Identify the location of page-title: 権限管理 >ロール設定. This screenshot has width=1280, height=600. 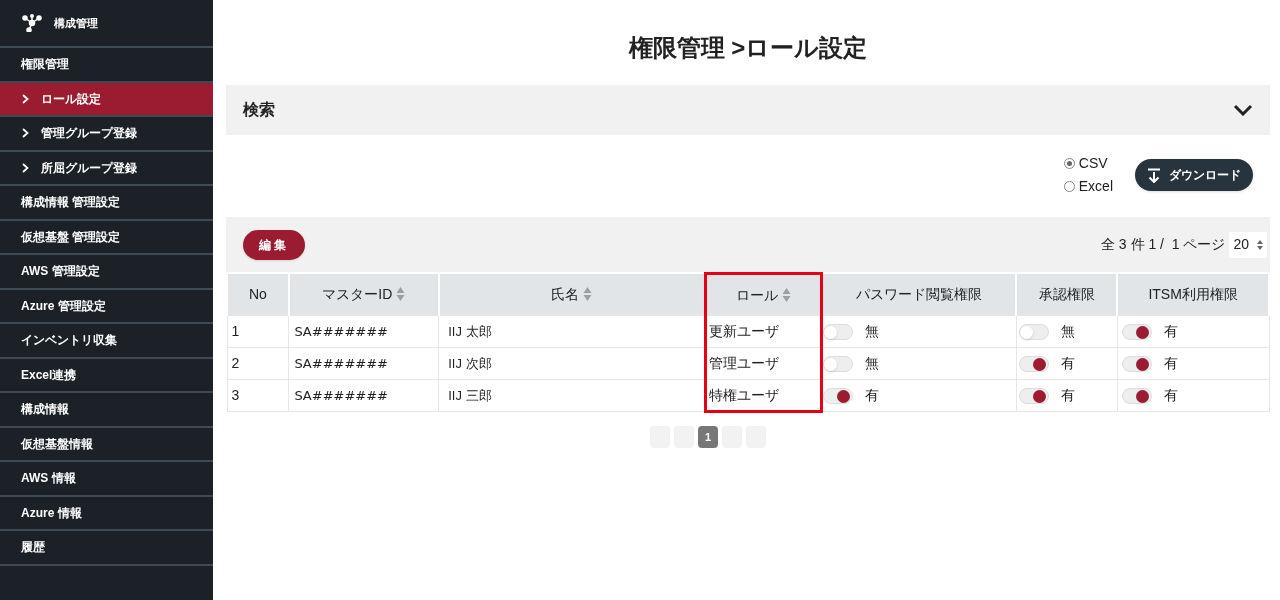
(748, 48).